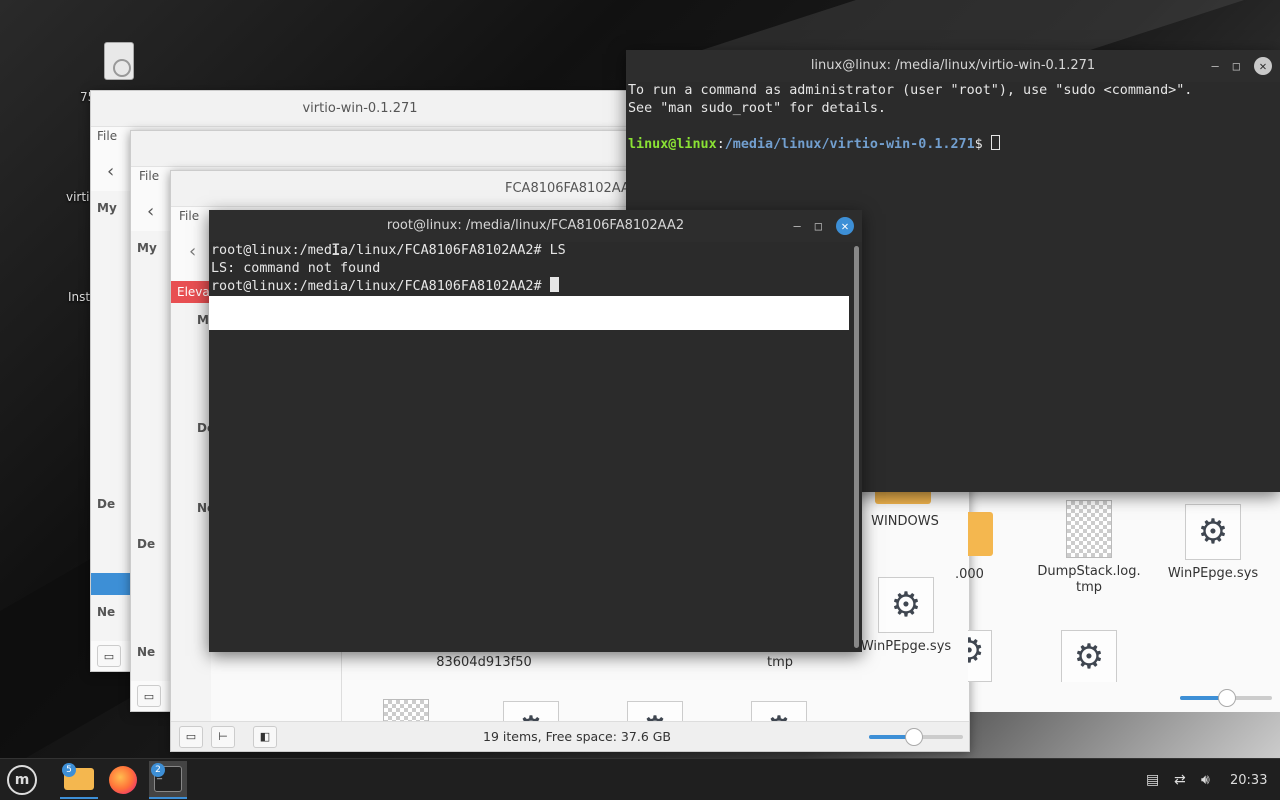 This screenshot has width=1280, height=800. I want to click on taskbar-firefox-button, so click(123, 780).